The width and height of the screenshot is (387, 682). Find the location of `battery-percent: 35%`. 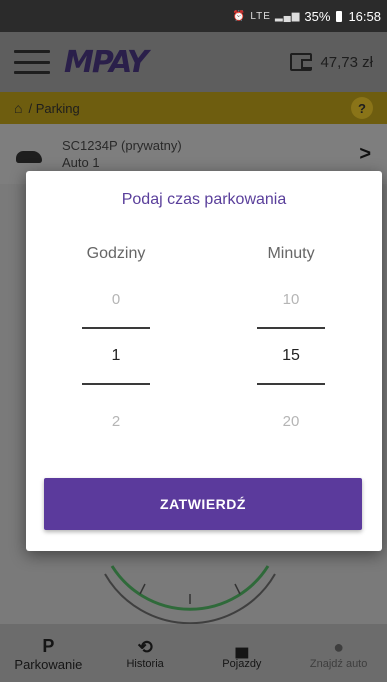

battery-percent: 35% is located at coordinates (317, 16).